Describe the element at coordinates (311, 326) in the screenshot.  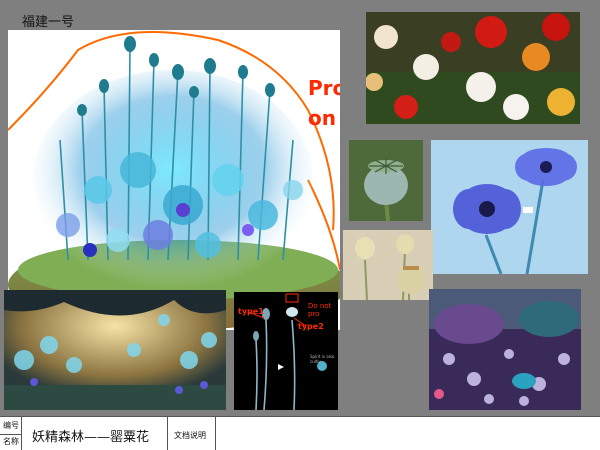
I see `sketch-label-type2: type2` at that location.